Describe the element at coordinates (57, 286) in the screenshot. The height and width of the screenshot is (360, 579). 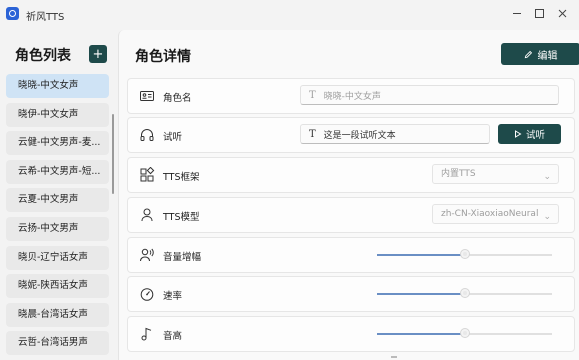
I see `role-list-item: 晓妮-陕西话女声` at that location.